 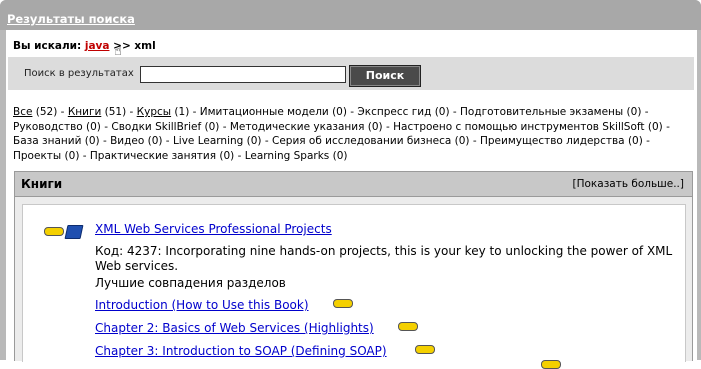 I want to click on filter-label: Проекты, so click(x=37, y=155).